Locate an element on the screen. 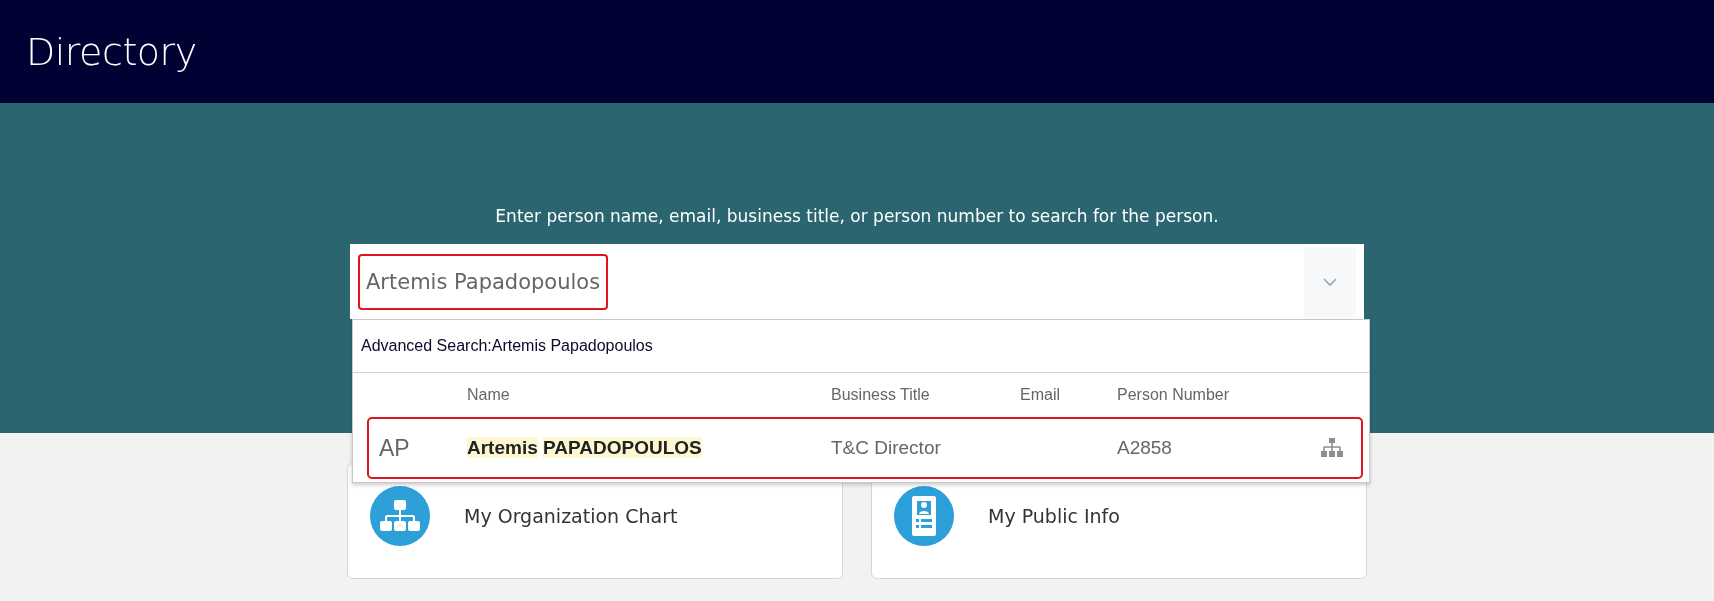  dropdown-toggle is located at coordinates (1330, 281).